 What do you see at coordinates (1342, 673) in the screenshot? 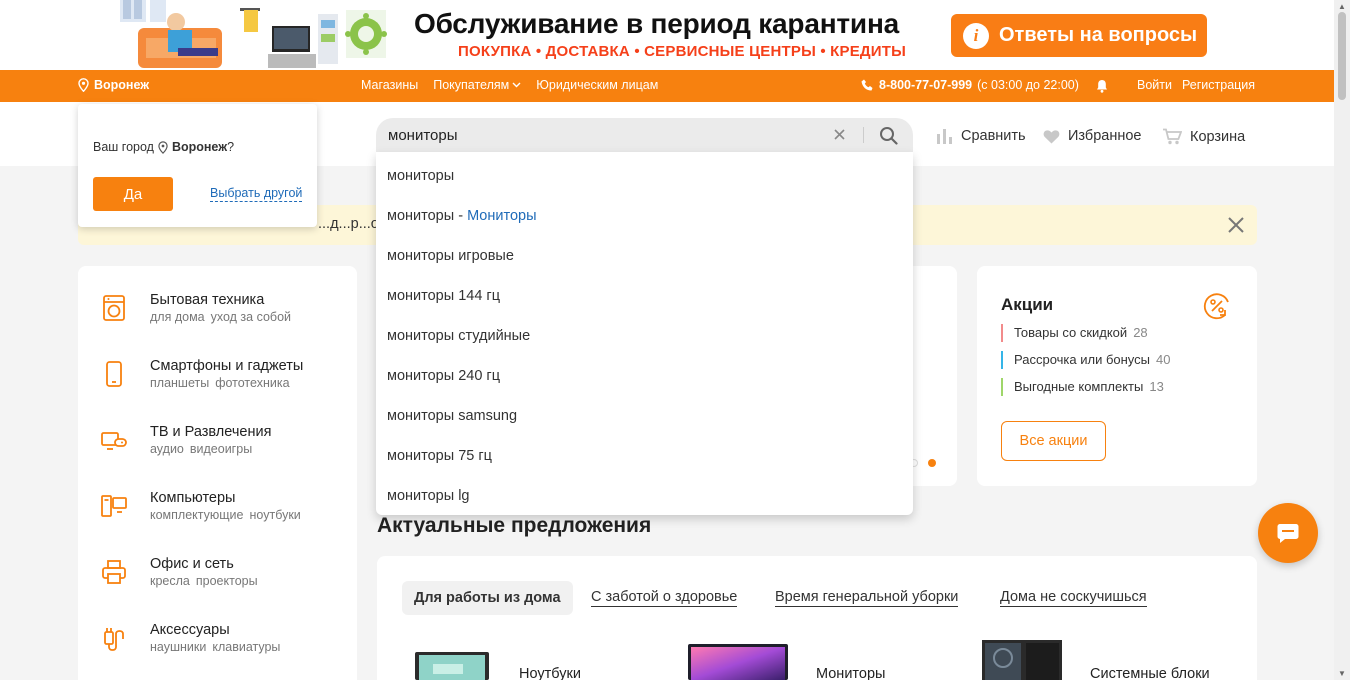
I see `scroll-down-arrow: ▼` at bounding box center [1342, 673].